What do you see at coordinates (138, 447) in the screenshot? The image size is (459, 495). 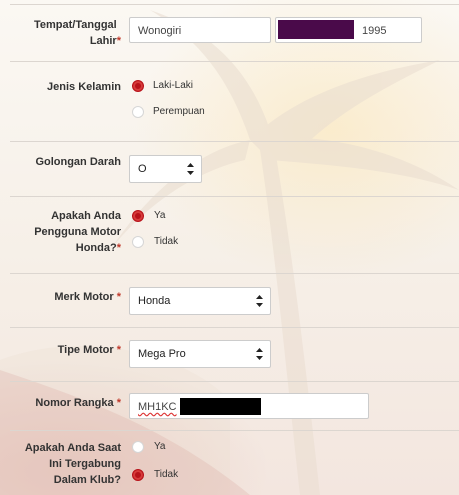 I see `club-radio-ya` at bounding box center [138, 447].